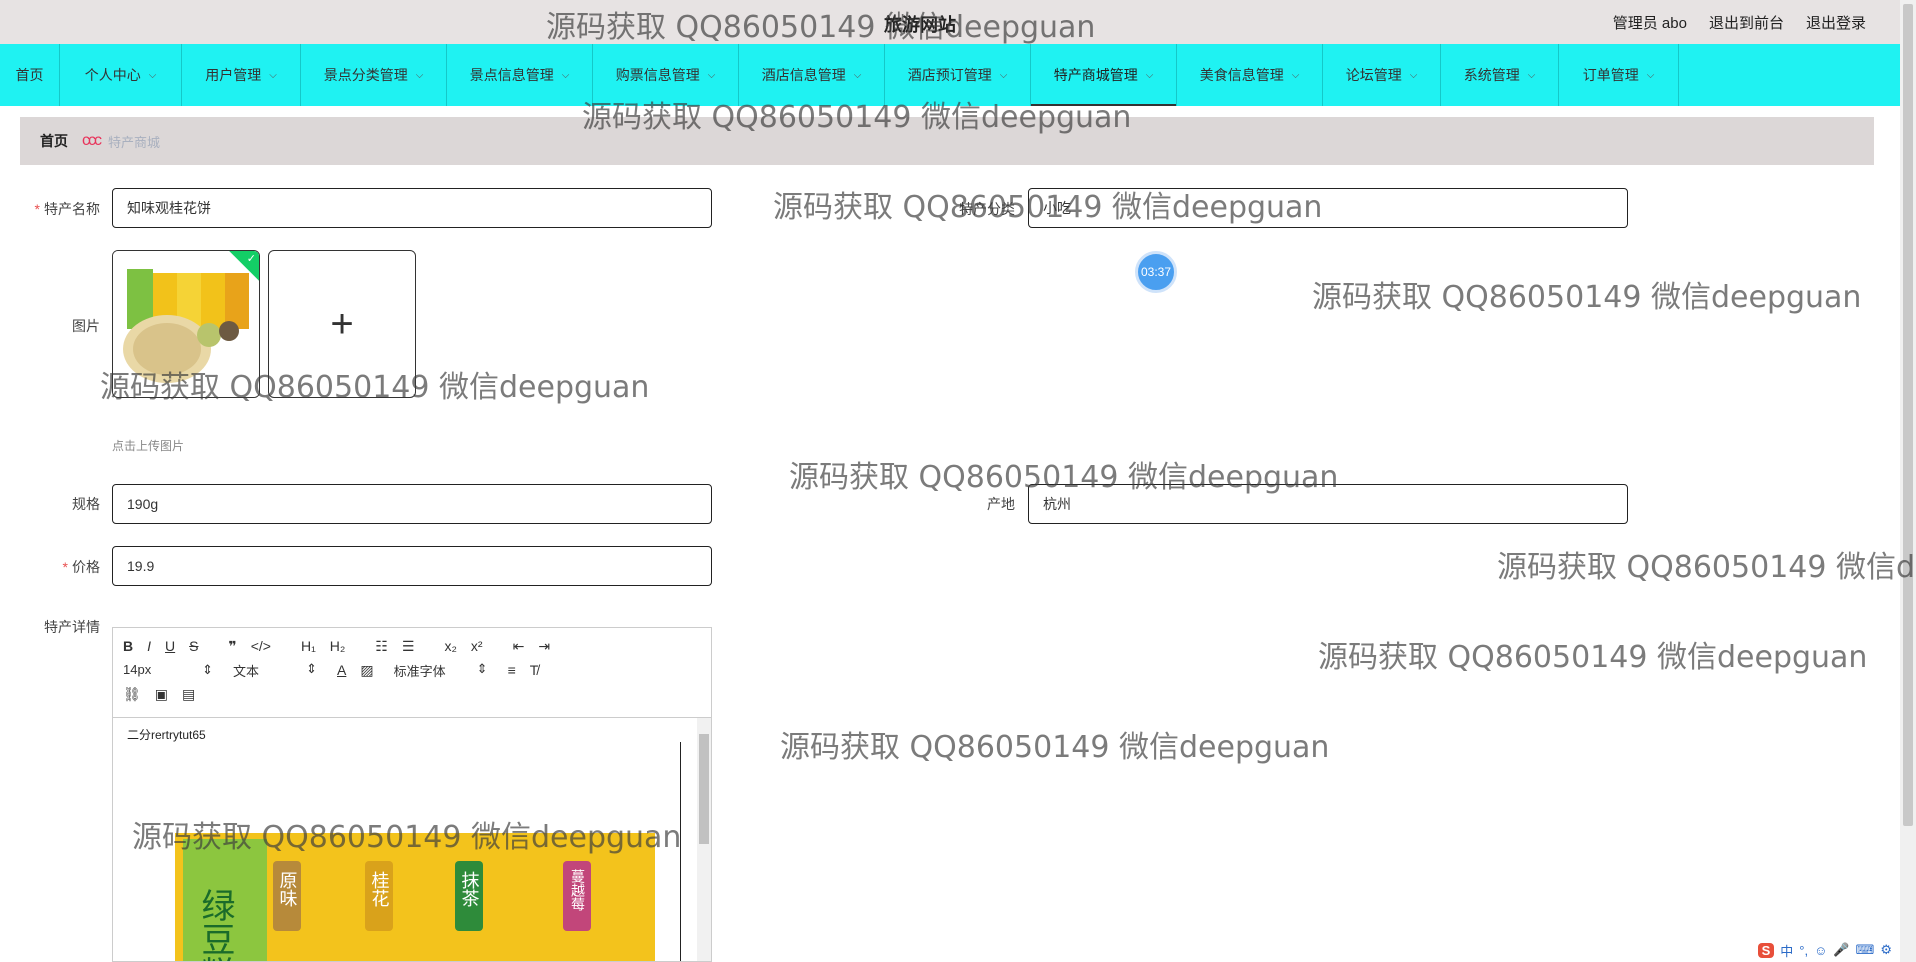 This screenshot has width=1916, height=962. I want to click on breadcrumb-current: 特产商城, so click(134, 142).